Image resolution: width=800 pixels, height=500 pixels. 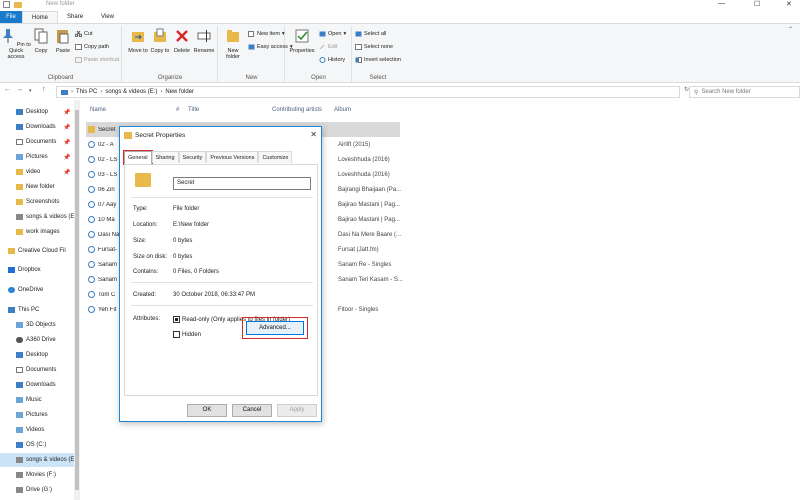 What do you see at coordinates (242, 183) in the screenshot?
I see `folder-name-field: Secret` at bounding box center [242, 183].